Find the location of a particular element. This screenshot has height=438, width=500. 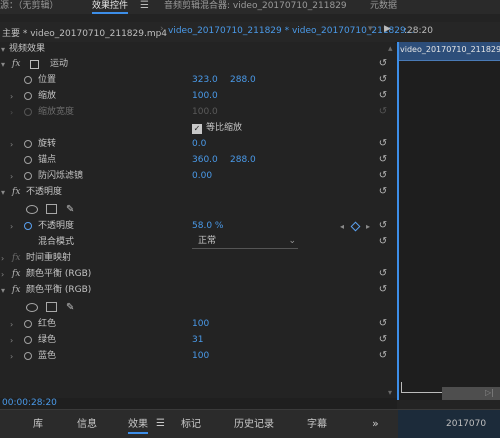

property-position: 位置 323.0 288.0 ↺ is located at coordinates (197, 80).